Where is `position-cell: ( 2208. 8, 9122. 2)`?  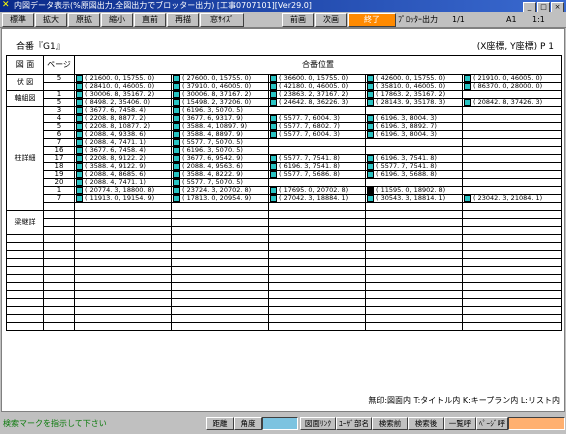
position-cell: ( 2208. 8, 9122. 2) is located at coordinates (123, 158).